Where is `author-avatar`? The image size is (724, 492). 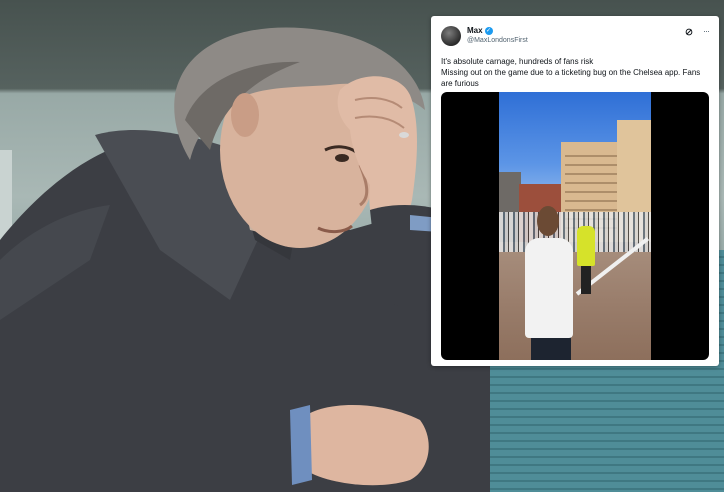 author-avatar is located at coordinates (451, 36).